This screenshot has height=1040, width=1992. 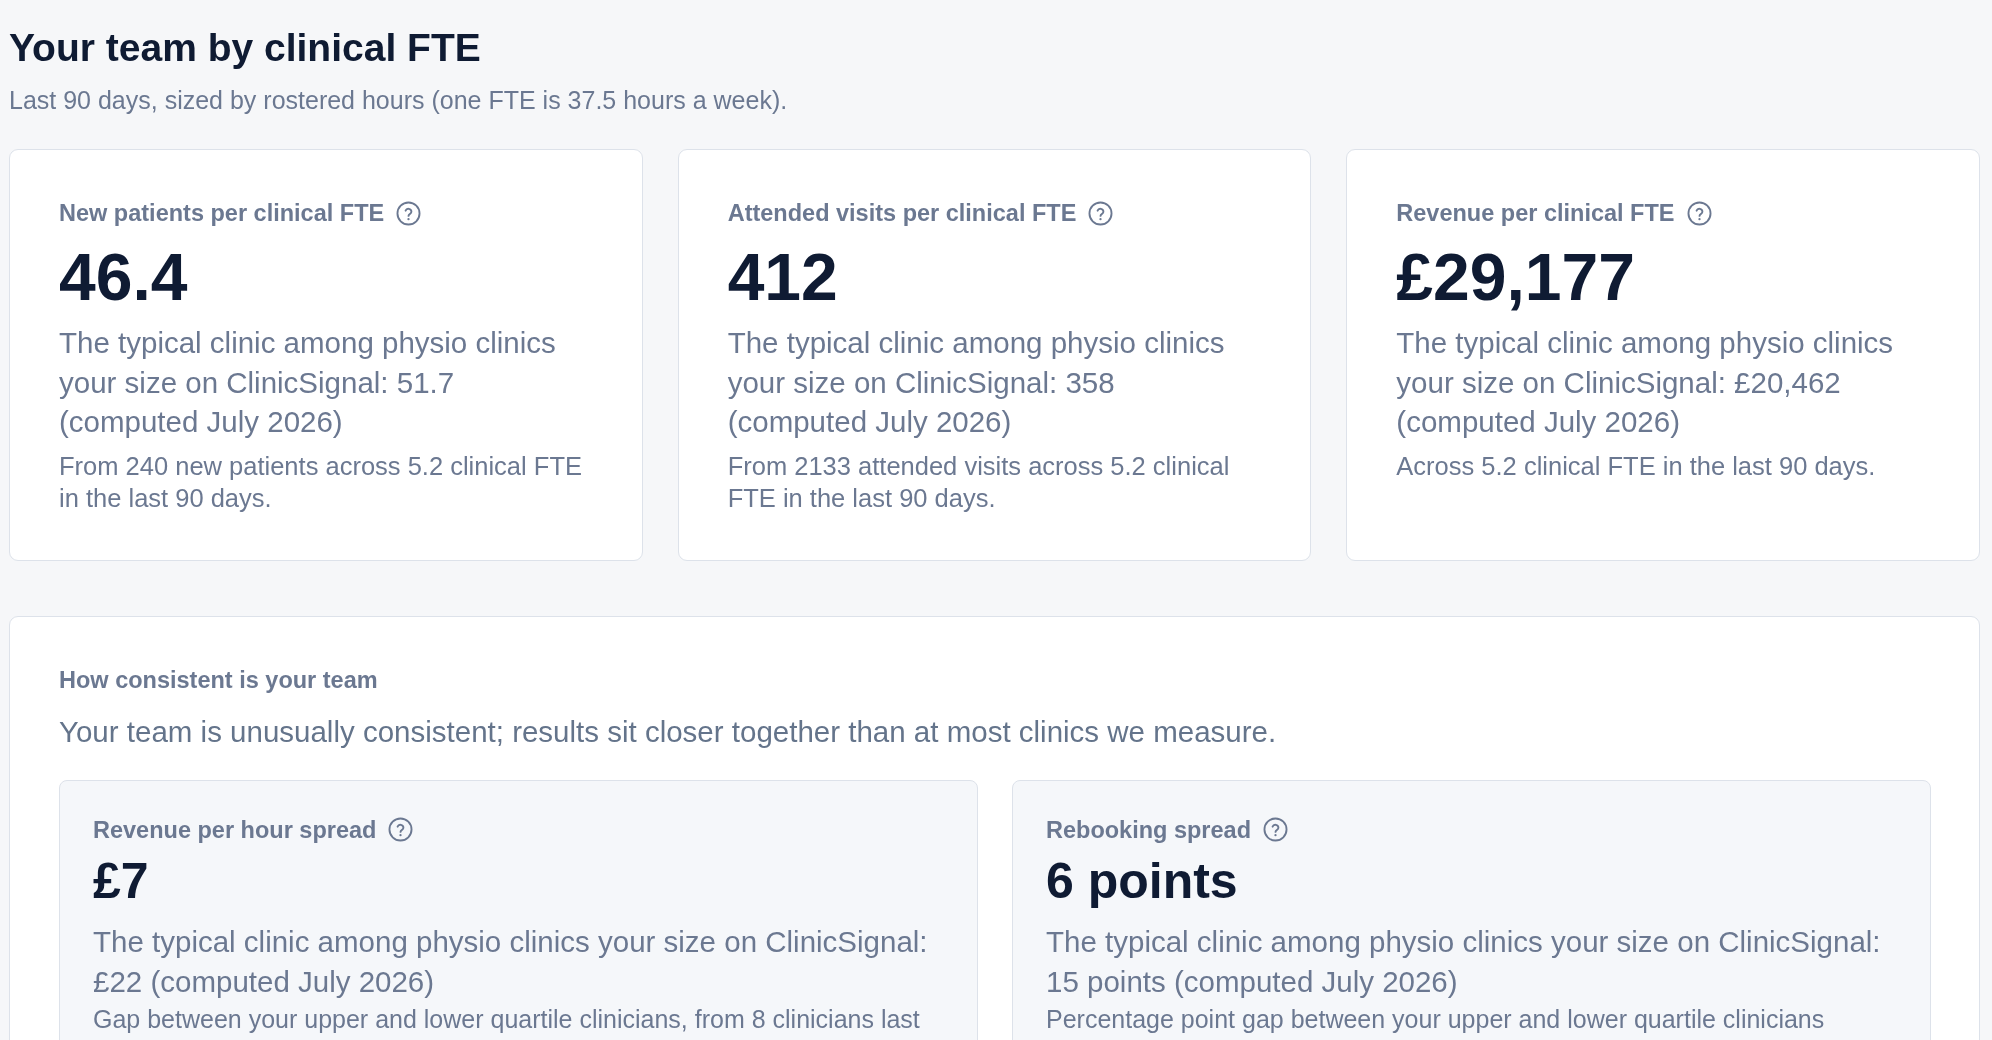 What do you see at coordinates (235, 829) in the screenshot?
I see `metric-label: Revenue per hour spread` at bounding box center [235, 829].